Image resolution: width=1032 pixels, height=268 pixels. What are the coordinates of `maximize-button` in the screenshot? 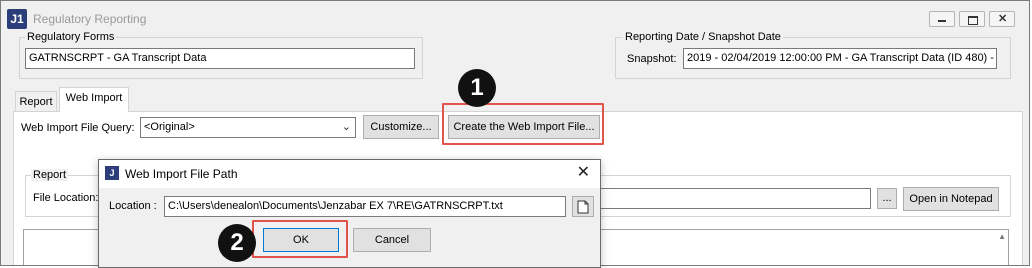 It's located at (972, 19).